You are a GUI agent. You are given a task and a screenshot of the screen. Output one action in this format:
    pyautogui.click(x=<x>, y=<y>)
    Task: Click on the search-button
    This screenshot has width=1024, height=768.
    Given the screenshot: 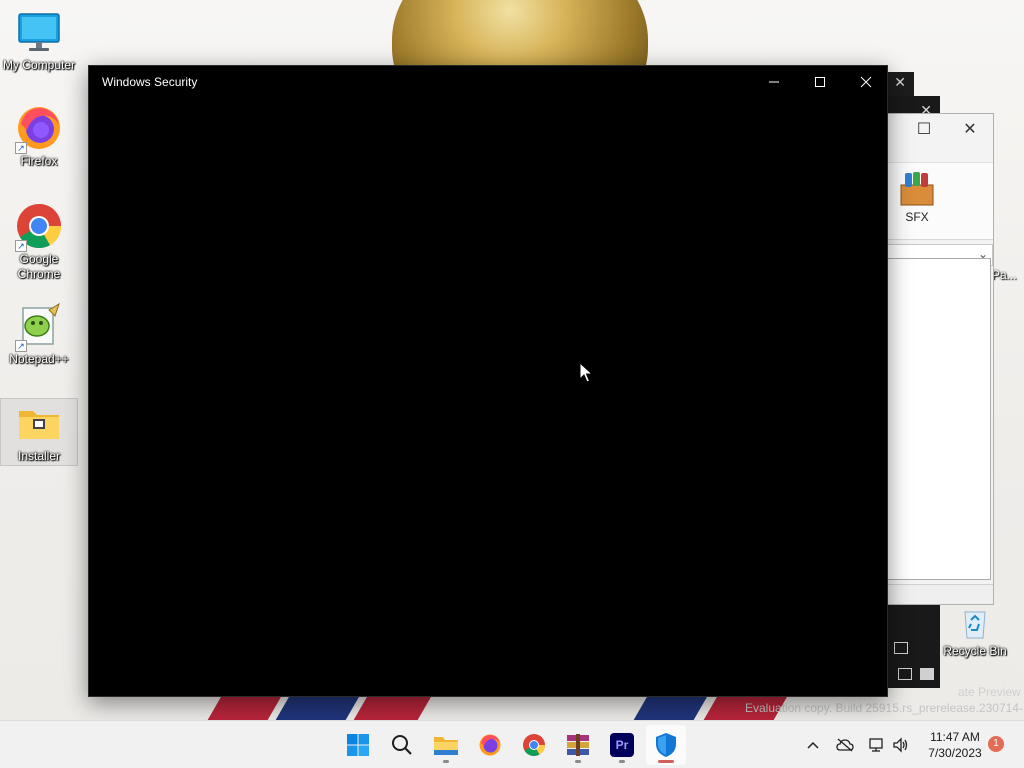 What is the action you would take?
    pyautogui.click(x=402, y=745)
    